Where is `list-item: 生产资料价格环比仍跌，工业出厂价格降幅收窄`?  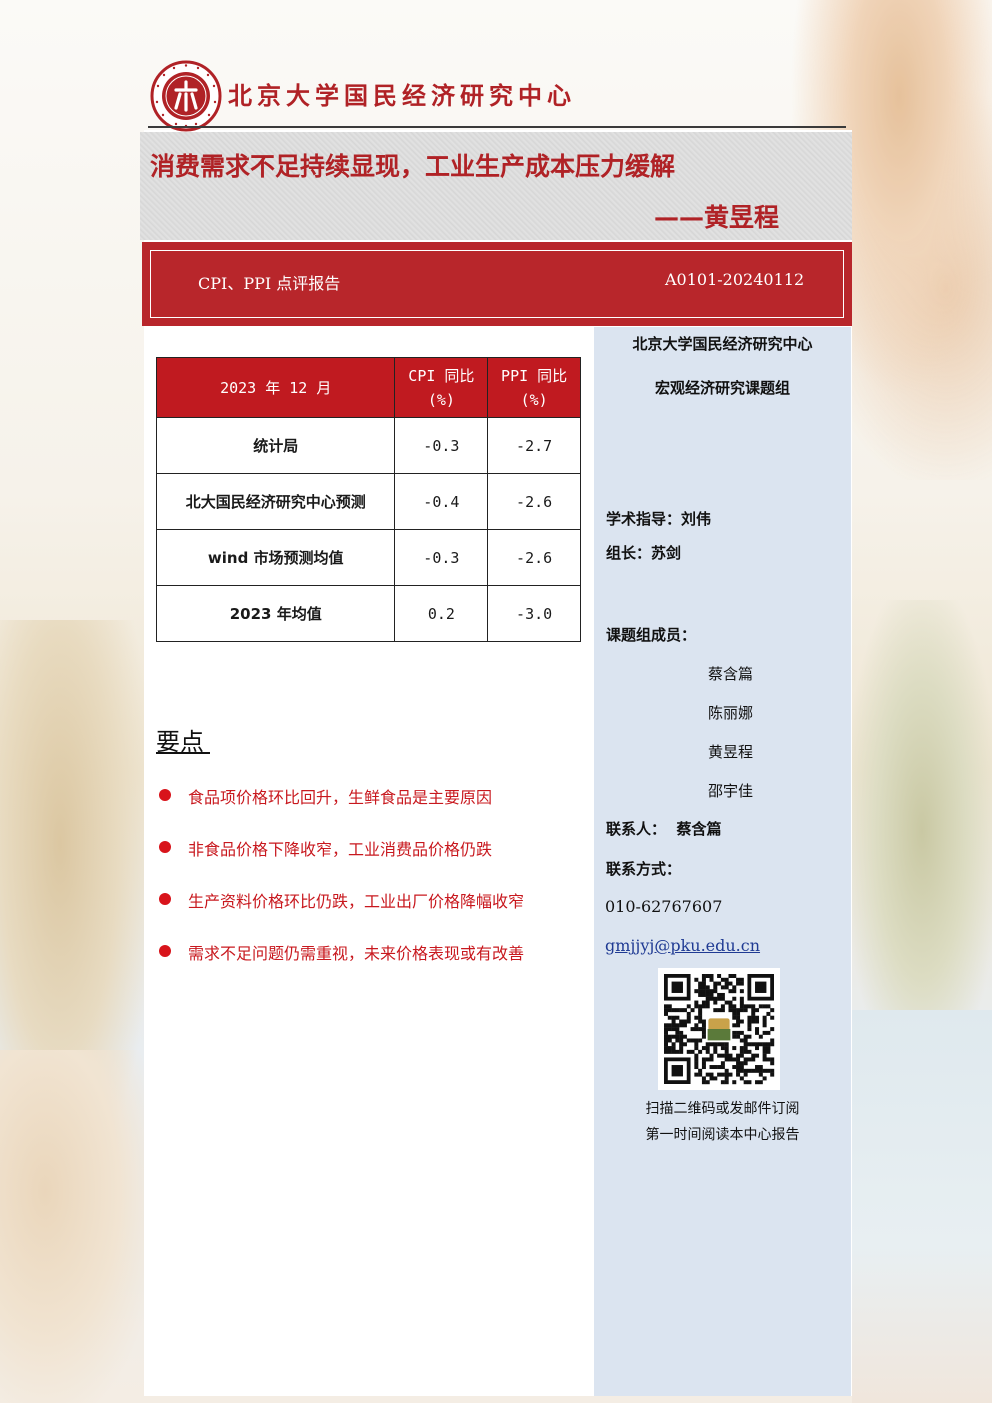
list-item: 生产资料价格环比仍跌，工业出厂价格降幅收窄 is located at coordinates (340, 914).